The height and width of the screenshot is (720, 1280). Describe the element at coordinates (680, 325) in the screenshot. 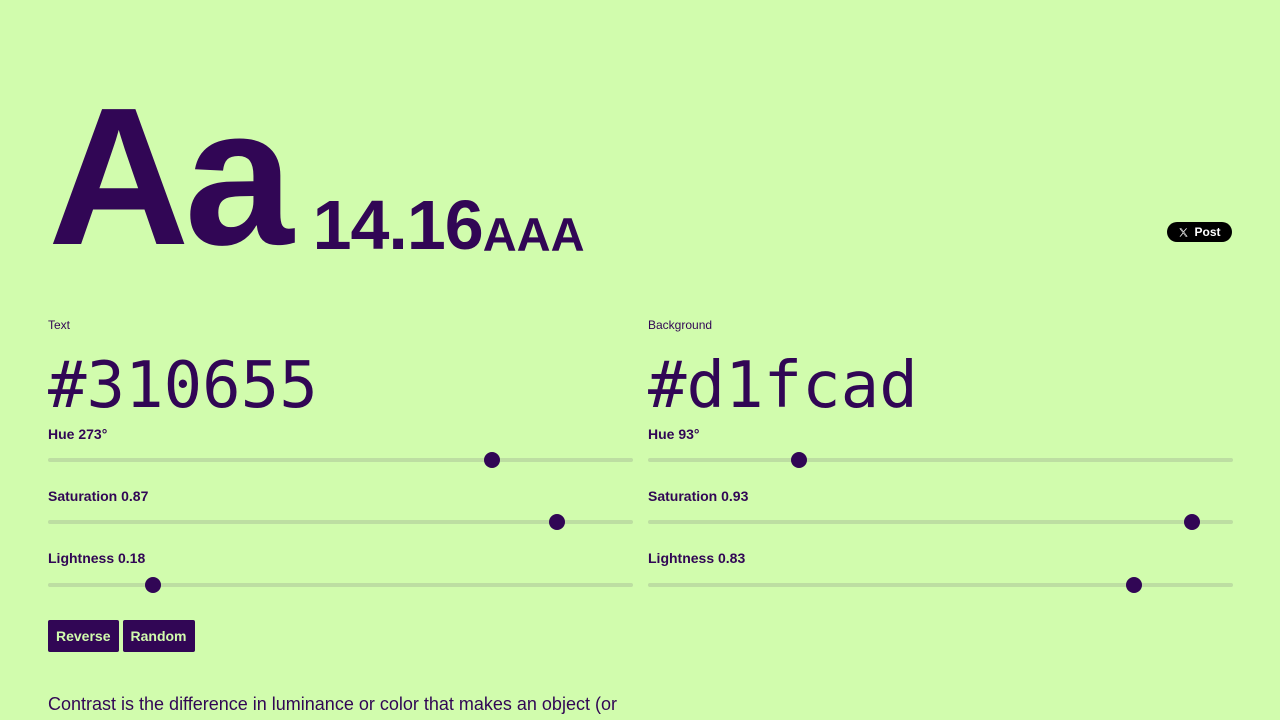

I see `background-color-label: Background` at that location.